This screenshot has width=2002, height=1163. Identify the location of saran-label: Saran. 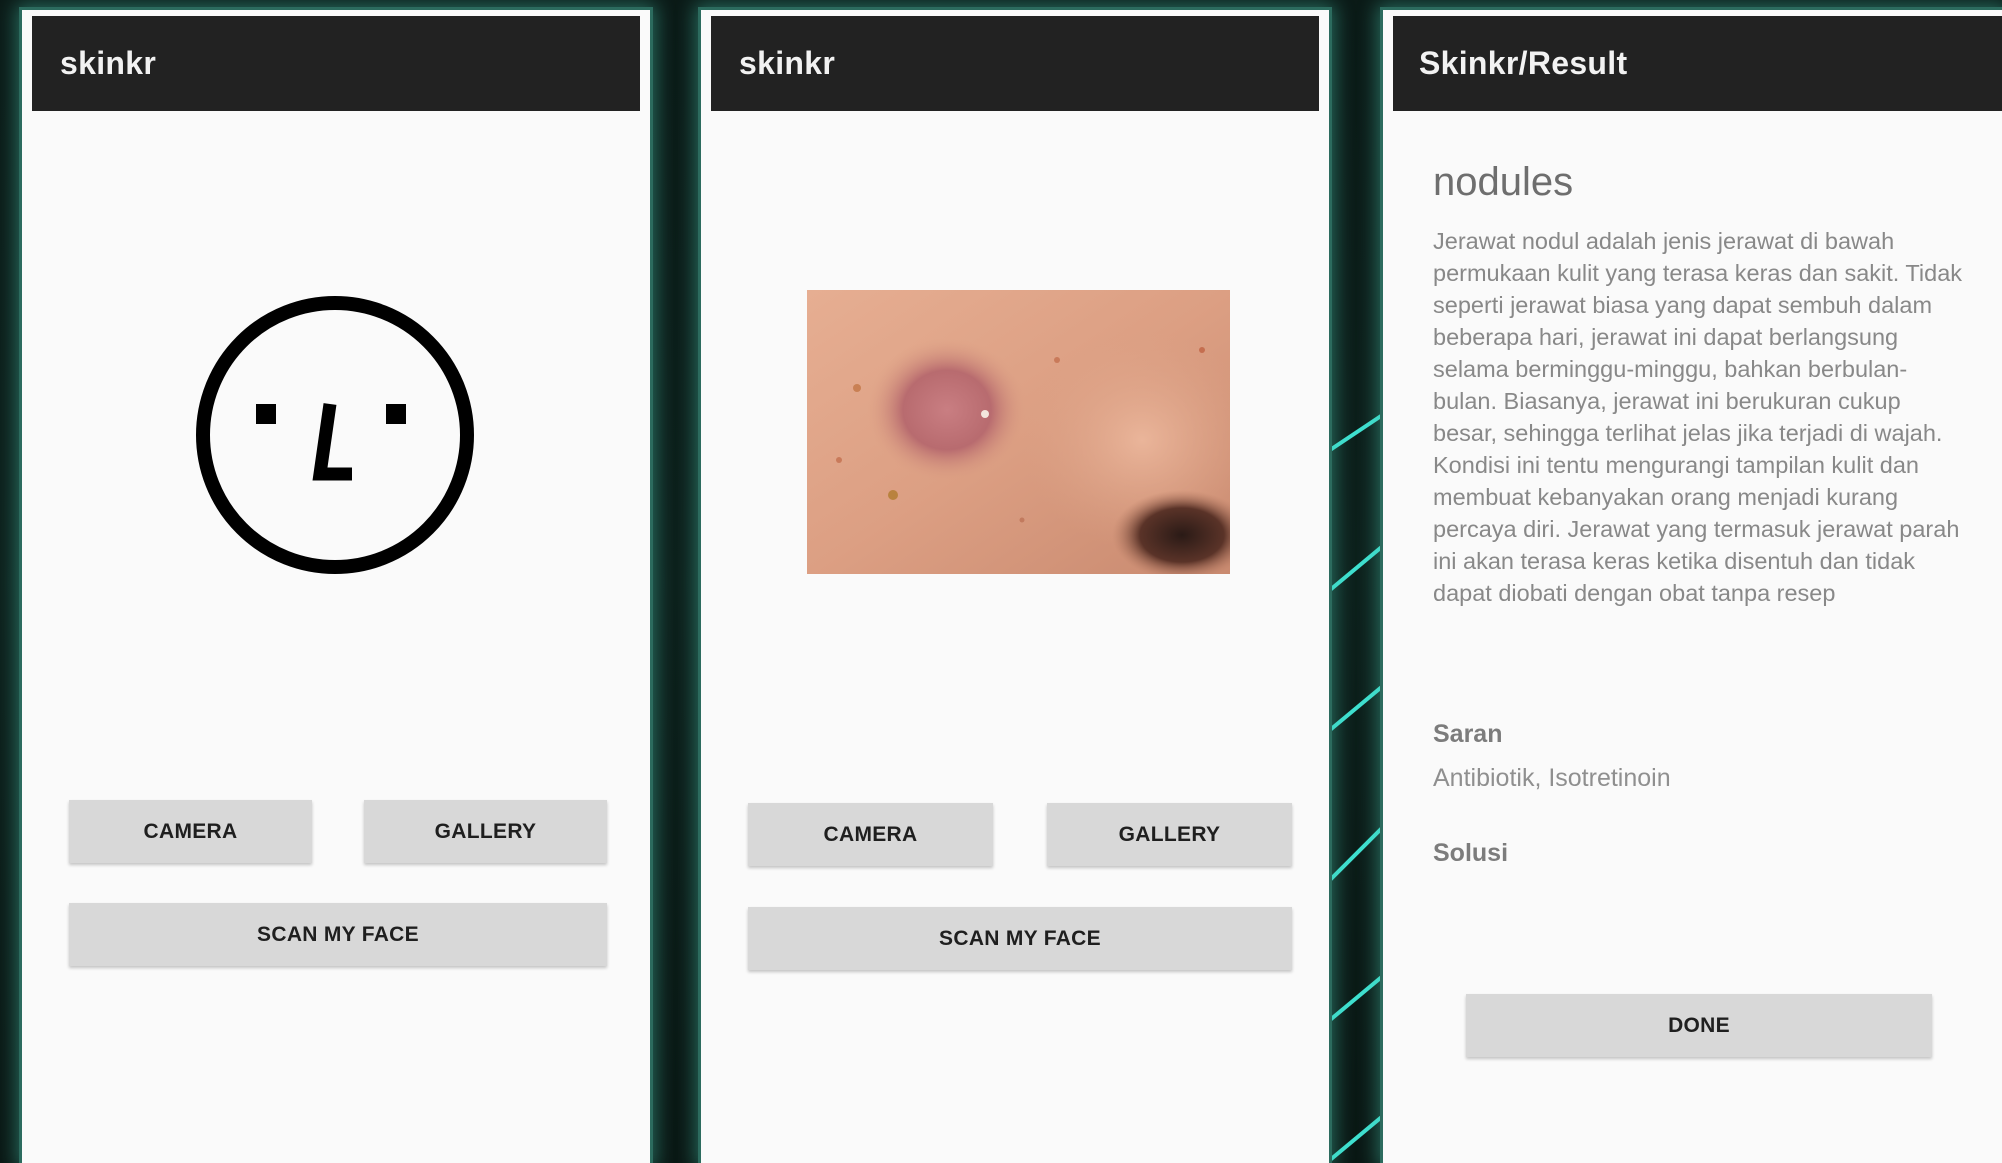
(1468, 734).